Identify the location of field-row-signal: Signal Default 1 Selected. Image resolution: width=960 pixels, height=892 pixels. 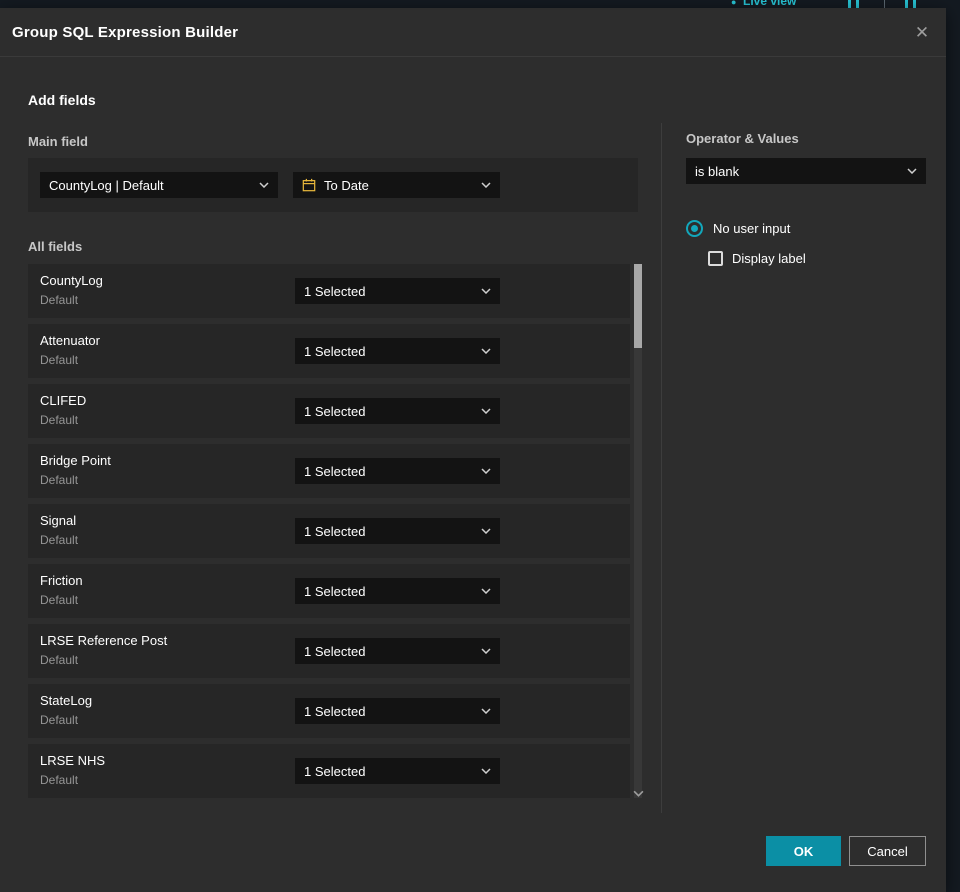
(329, 531).